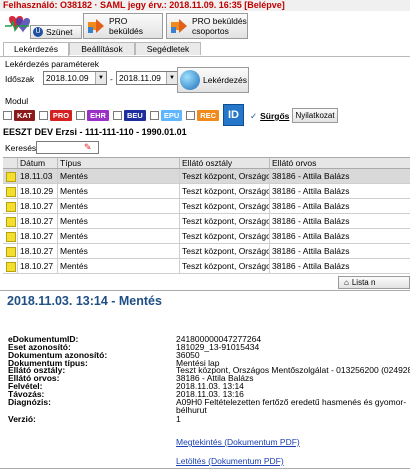 Image resolution: width=410 pixels, height=471 pixels. What do you see at coordinates (24, 115) in the screenshot?
I see `module-badge-kat: KAT` at bounding box center [24, 115].